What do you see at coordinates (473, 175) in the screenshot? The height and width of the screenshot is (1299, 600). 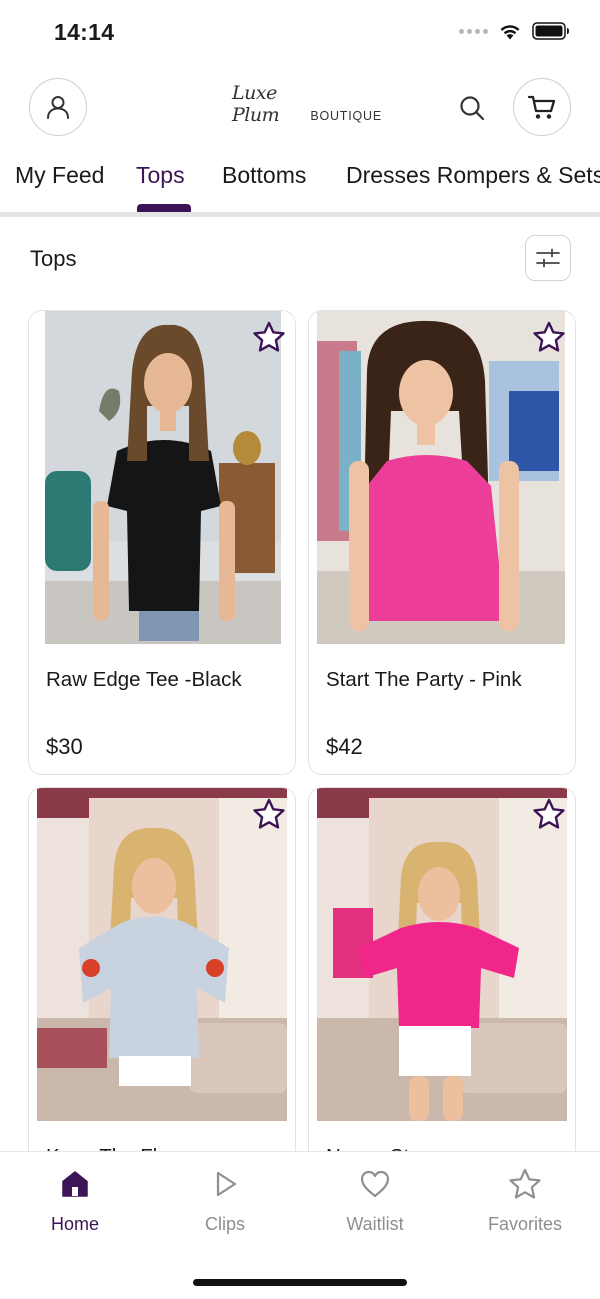 I see `tab-dresses-rompers-sets: Dresses Rompers & Sets` at bounding box center [473, 175].